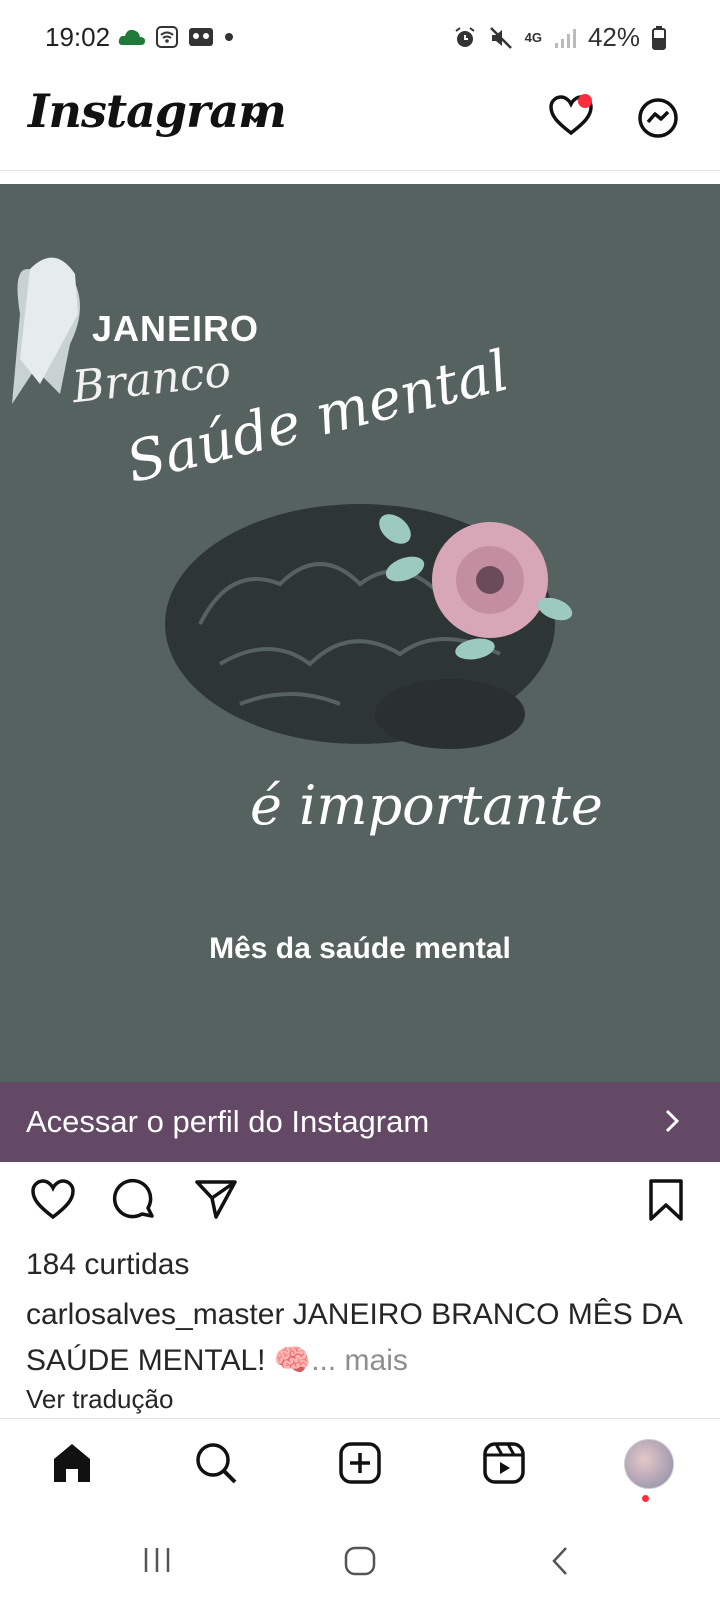  I want to click on see-translation: Ver tradução, so click(99, 1399).